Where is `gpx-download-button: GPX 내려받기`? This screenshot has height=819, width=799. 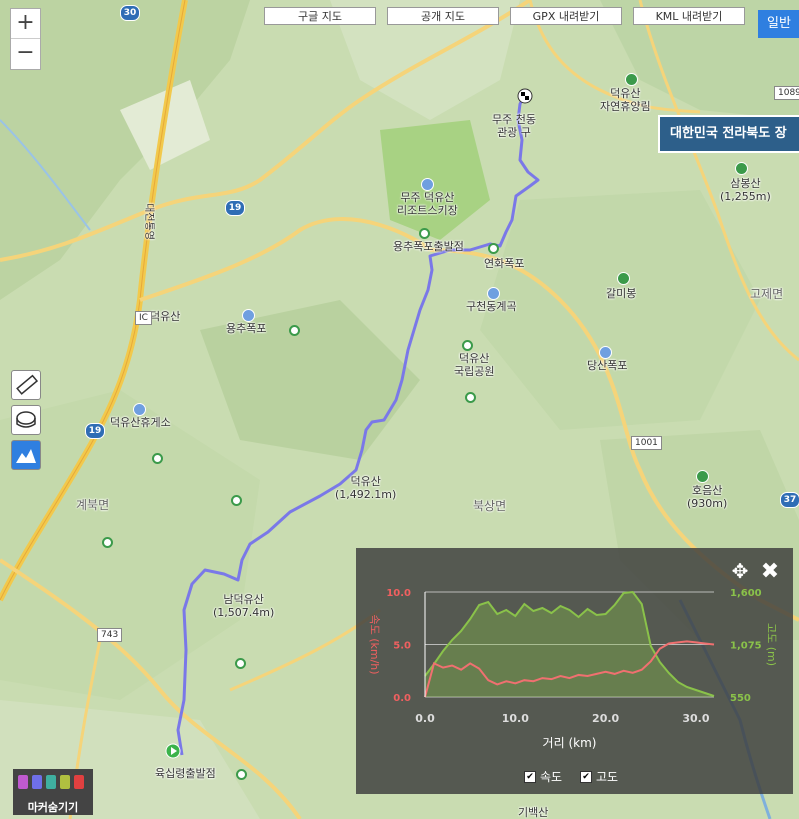 gpx-download-button: GPX 내려받기 is located at coordinates (566, 16).